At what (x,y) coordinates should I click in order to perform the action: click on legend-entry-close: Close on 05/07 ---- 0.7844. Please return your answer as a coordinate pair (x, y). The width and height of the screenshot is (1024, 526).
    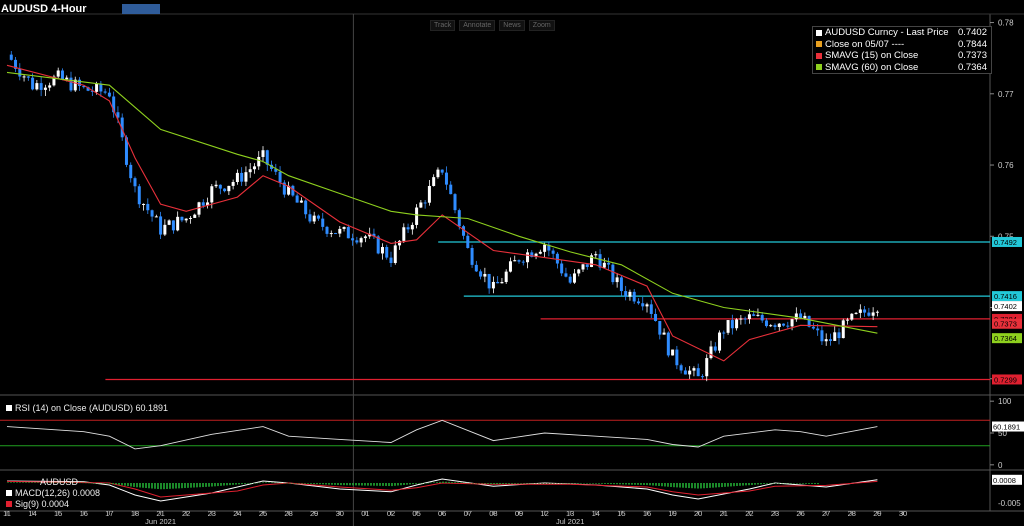
    Looking at the image, I should click on (902, 45).